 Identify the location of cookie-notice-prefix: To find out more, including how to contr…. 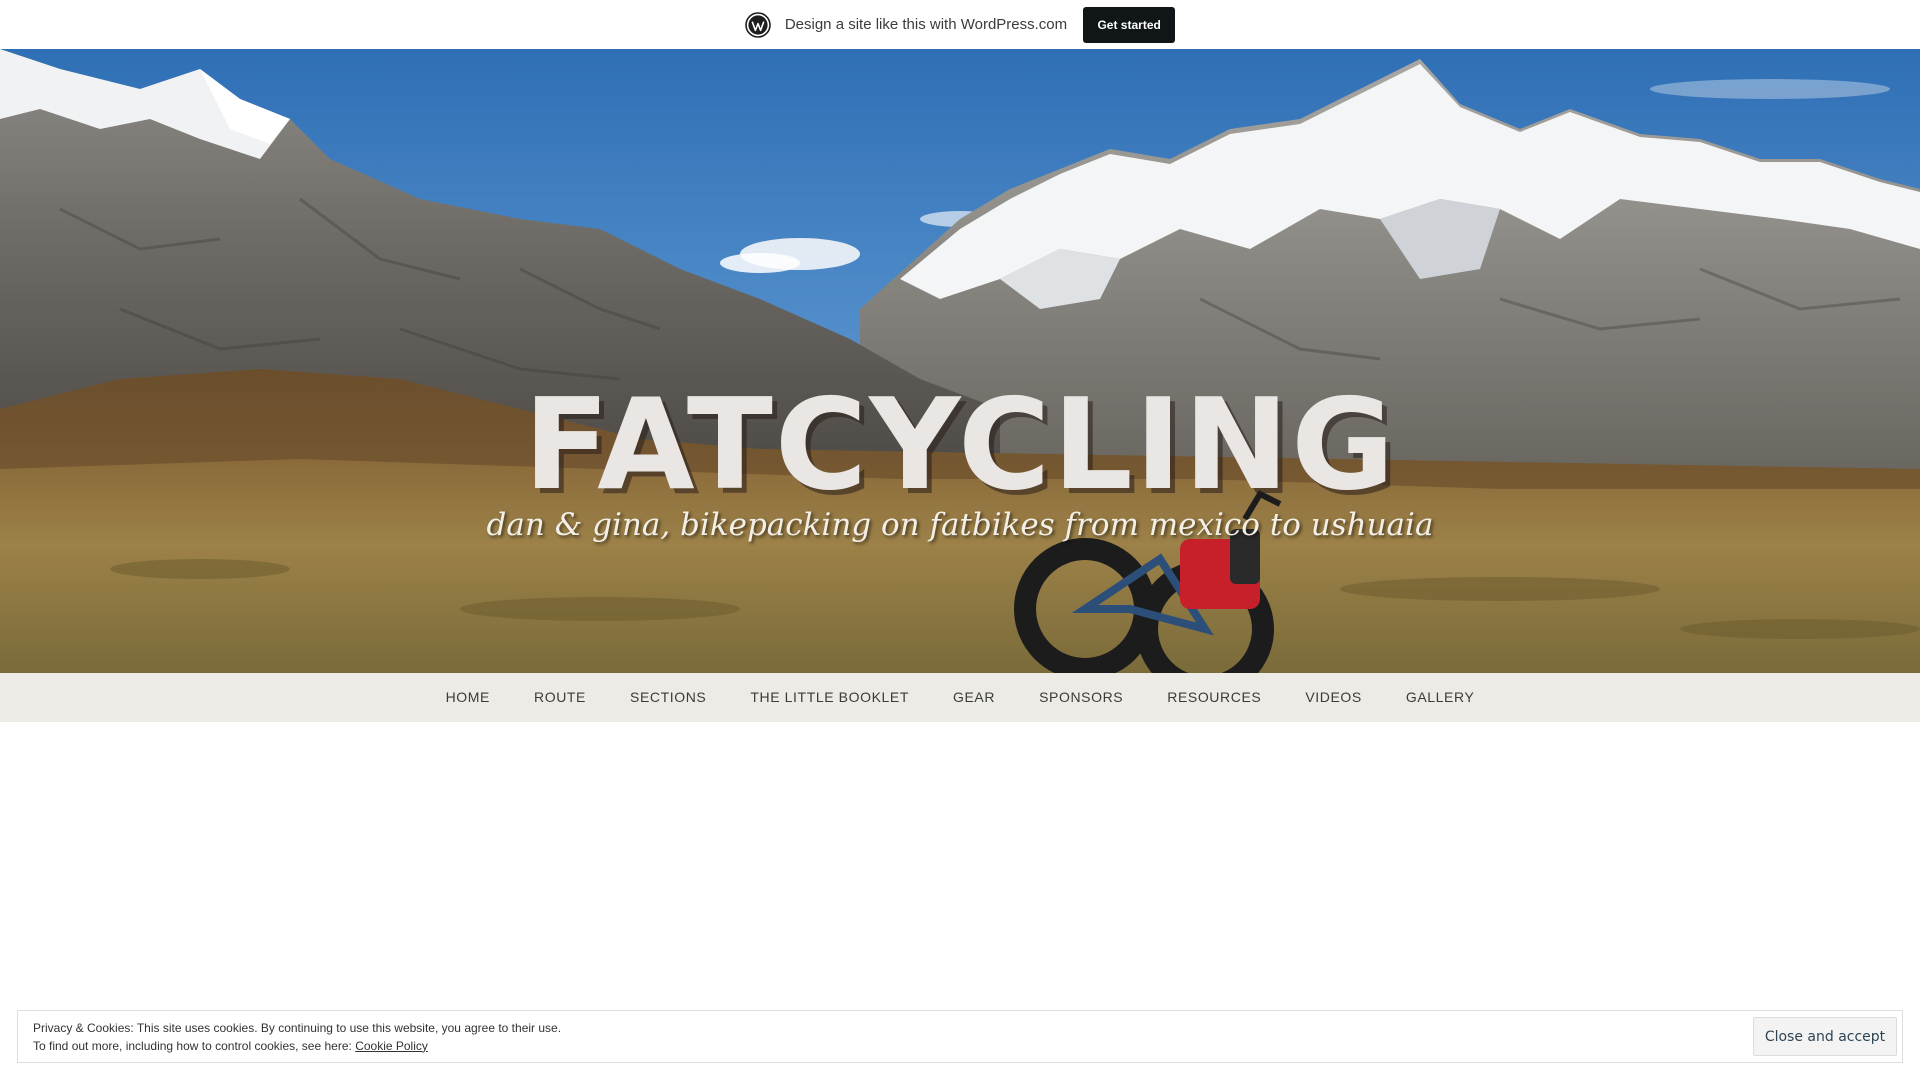
(194, 1045).